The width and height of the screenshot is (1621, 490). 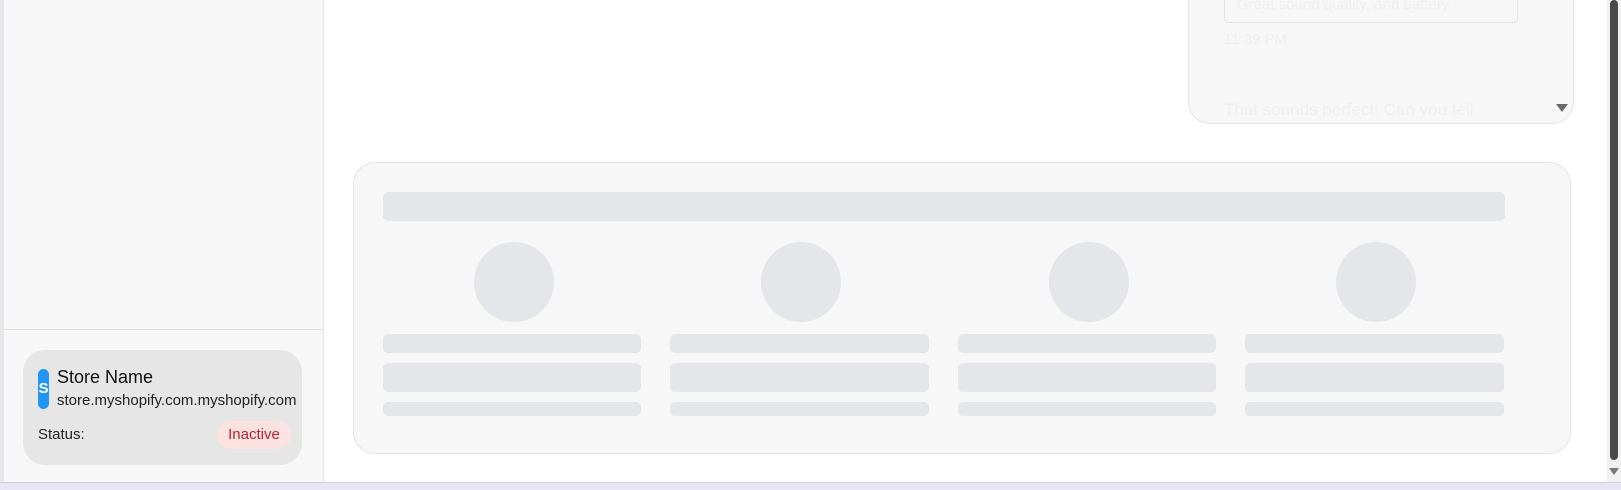 What do you see at coordinates (1349, 109) in the screenshot?
I see `chat-reply-message: That sounds perfect! Can you tell` at bounding box center [1349, 109].